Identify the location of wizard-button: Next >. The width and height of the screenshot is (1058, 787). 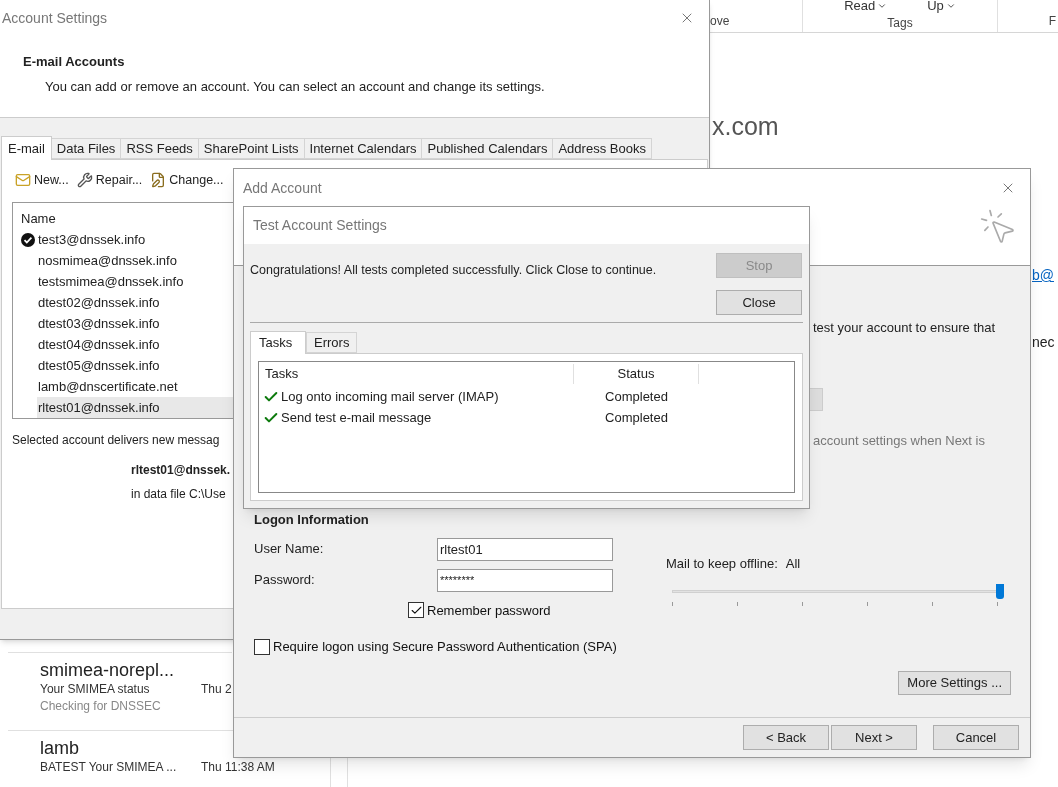
(874, 737).